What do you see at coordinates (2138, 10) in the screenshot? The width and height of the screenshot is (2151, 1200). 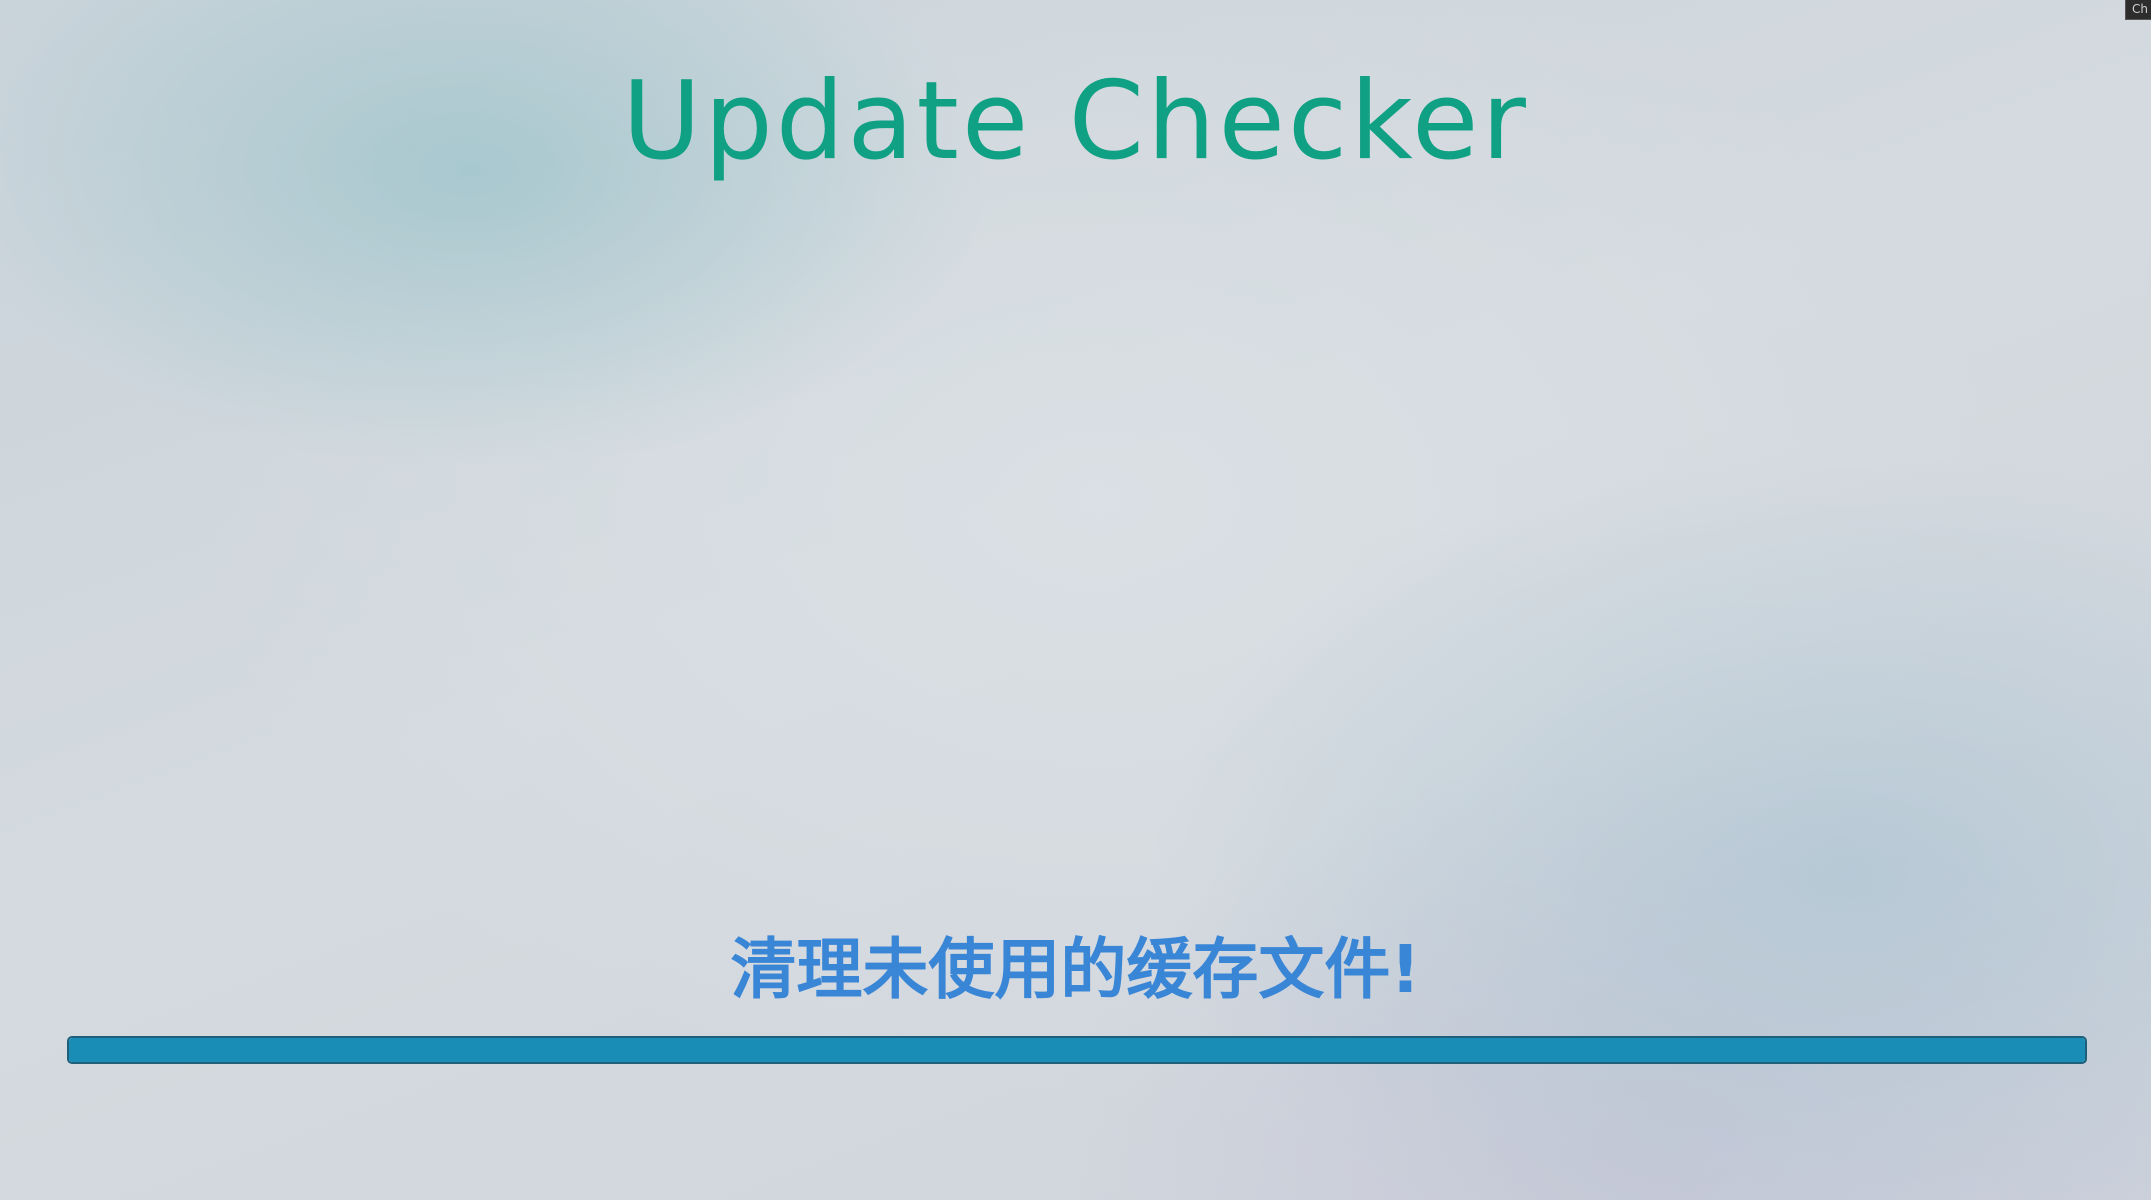 I see `corner-tag: Ch` at bounding box center [2138, 10].